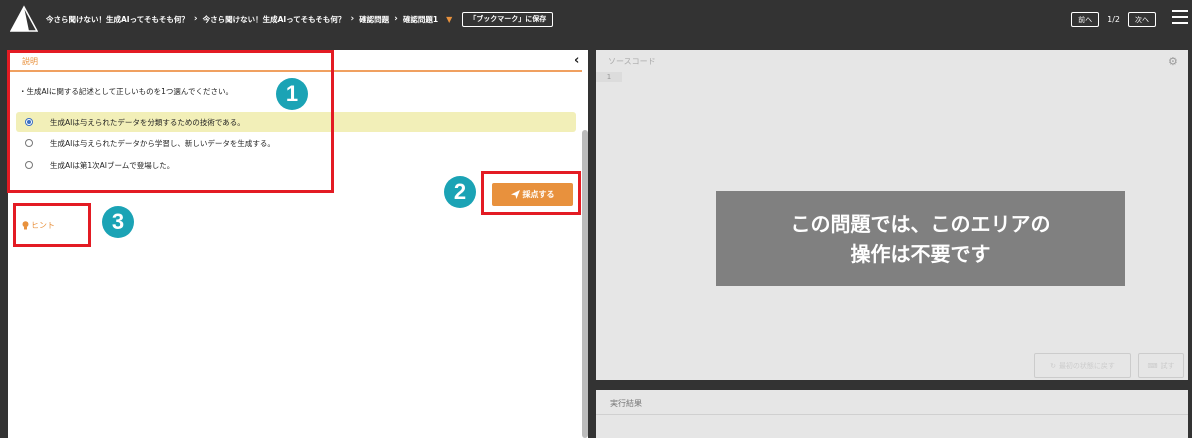  Describe the element at coordinates (24, 19) in the screenshot. I see `logo-icon` at that location.